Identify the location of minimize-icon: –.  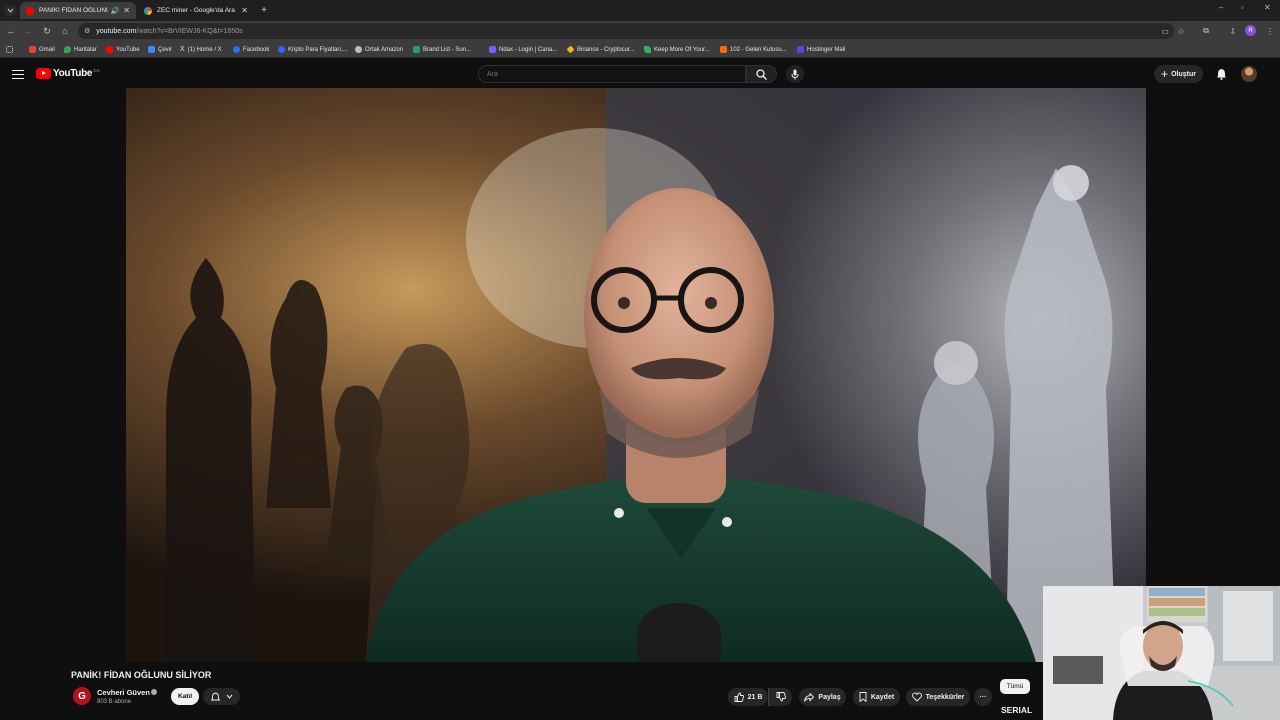
(1221, 7).